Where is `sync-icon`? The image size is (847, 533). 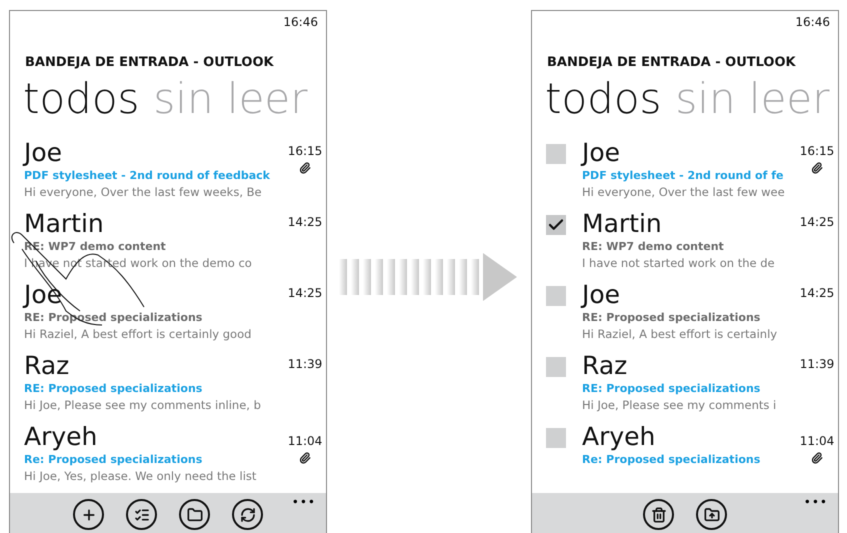 sync-icon is located at coordinates (248, 514).